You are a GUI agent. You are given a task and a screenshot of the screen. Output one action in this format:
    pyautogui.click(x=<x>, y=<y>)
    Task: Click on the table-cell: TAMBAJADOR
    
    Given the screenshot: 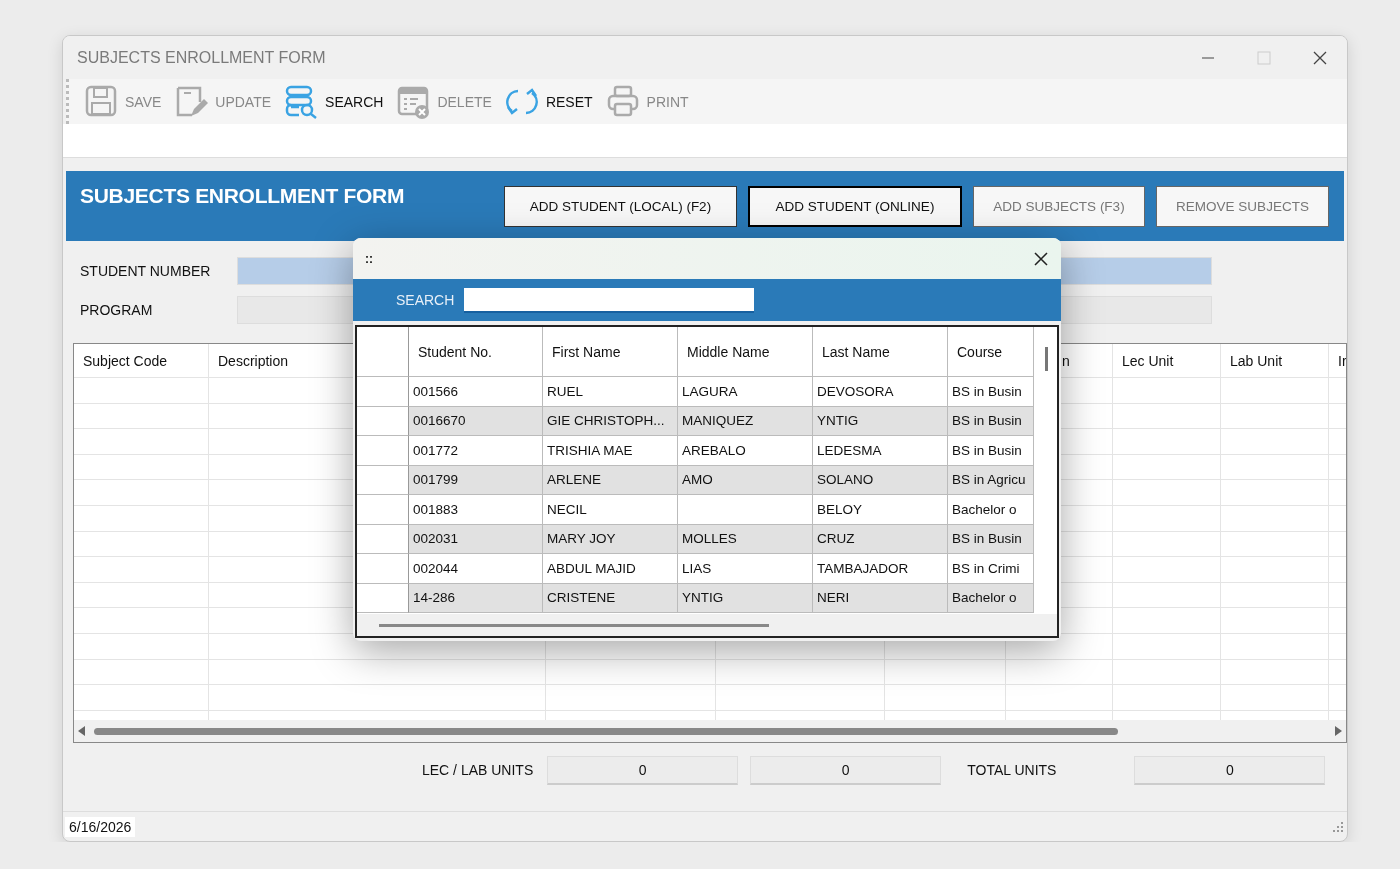 What is the action you would take?
    pyautogui.click(x=880, y=569)
    